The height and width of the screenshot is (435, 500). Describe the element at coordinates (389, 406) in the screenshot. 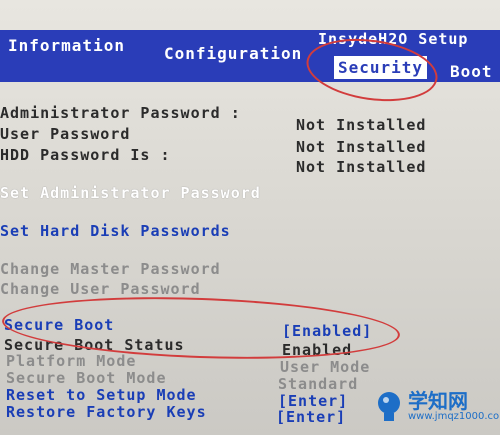

I see `lightbulb-icon` at that location.